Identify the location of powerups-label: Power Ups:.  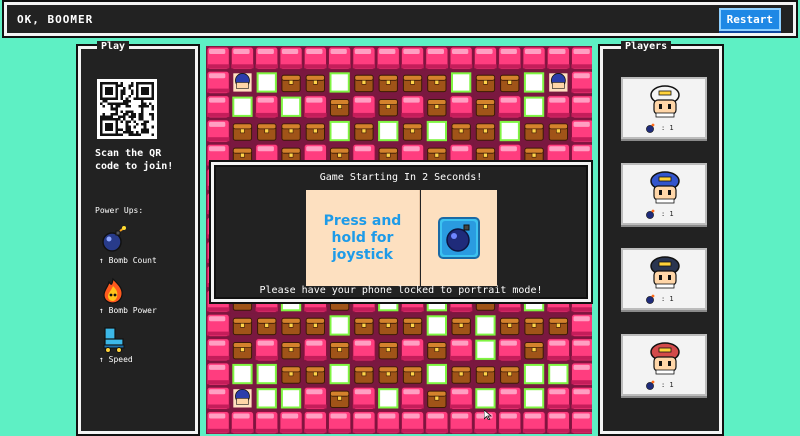
(119, 210).